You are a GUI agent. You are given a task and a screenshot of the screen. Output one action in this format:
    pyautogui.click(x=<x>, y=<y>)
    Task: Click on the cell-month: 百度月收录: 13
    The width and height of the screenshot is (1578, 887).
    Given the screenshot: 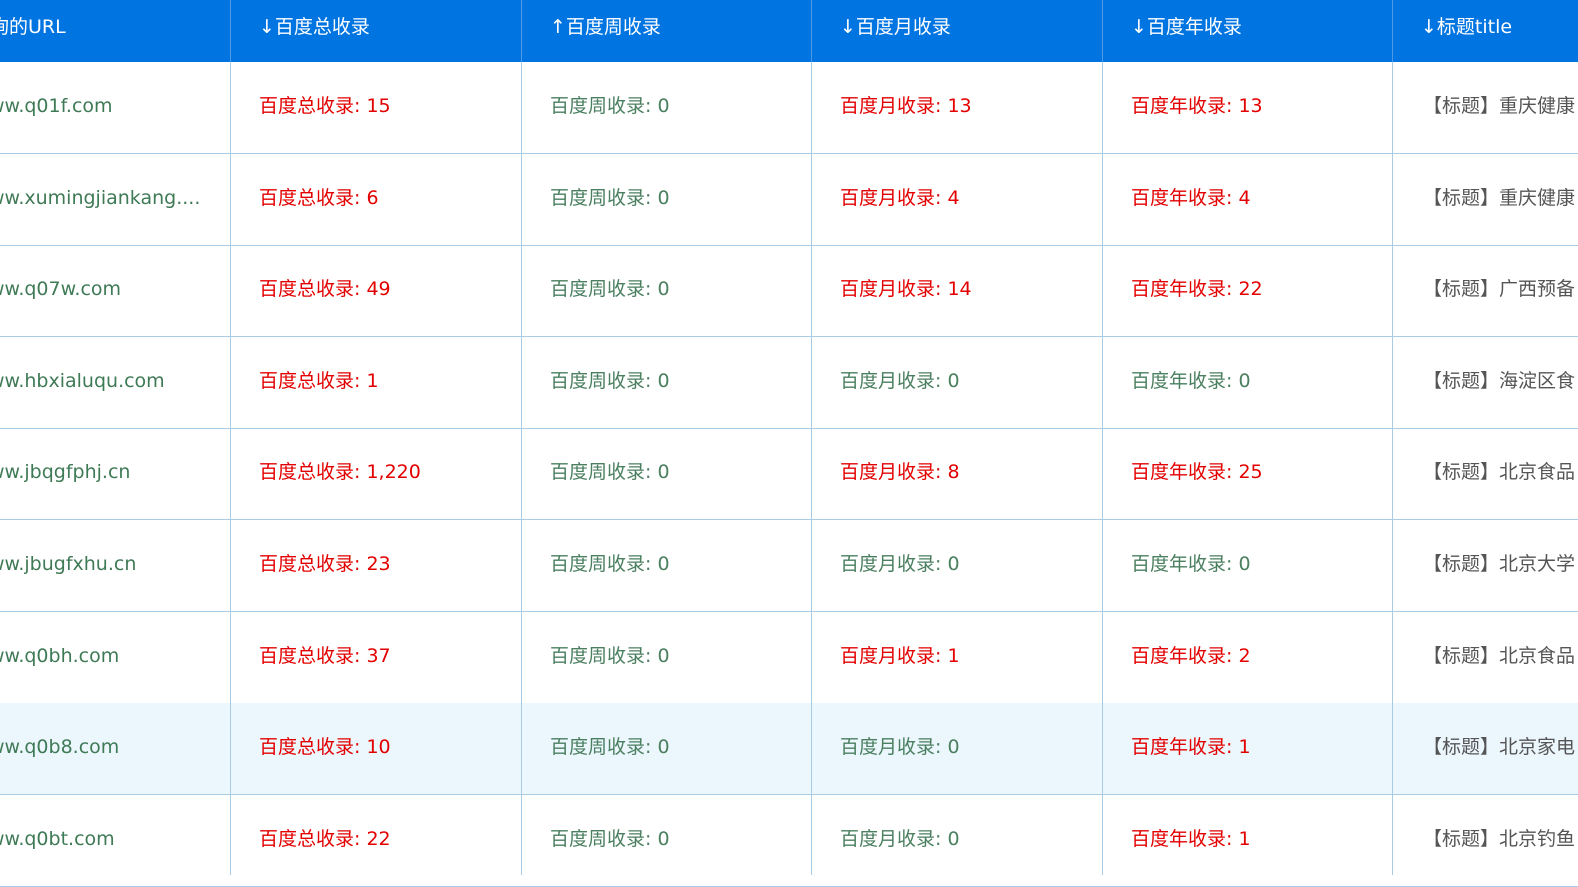 What is the action you would take?
    pyautogui.click(x=906, y=106)
    